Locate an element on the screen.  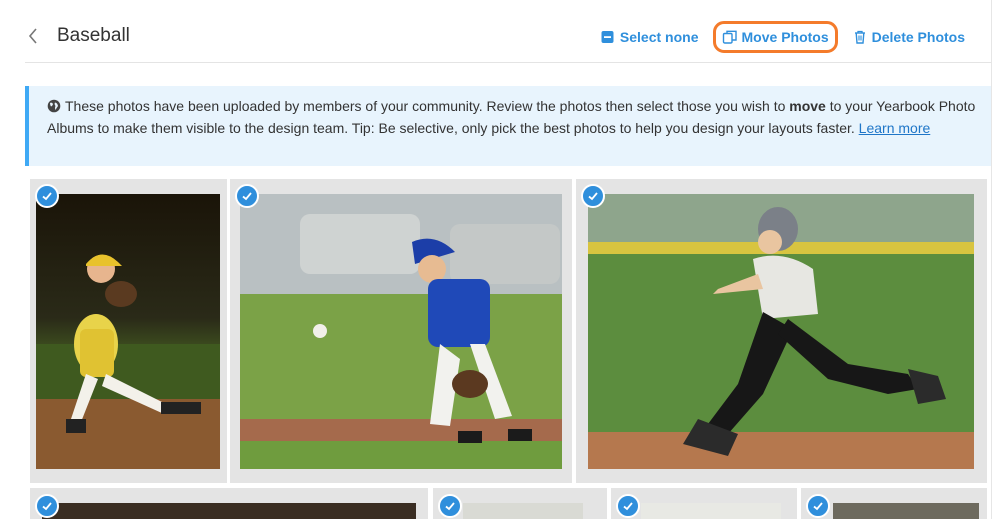
page-title: Baseball is located at coordinates (93, 35).